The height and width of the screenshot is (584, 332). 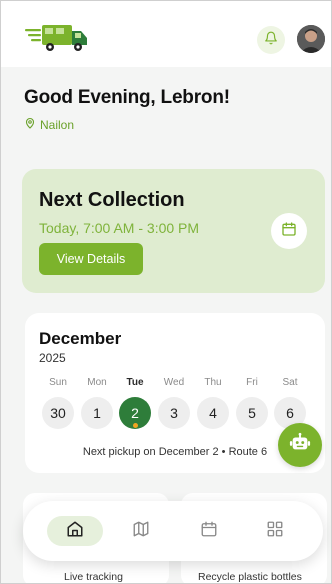 I want to click on calendar-month: December, so click(x=80, y=338).